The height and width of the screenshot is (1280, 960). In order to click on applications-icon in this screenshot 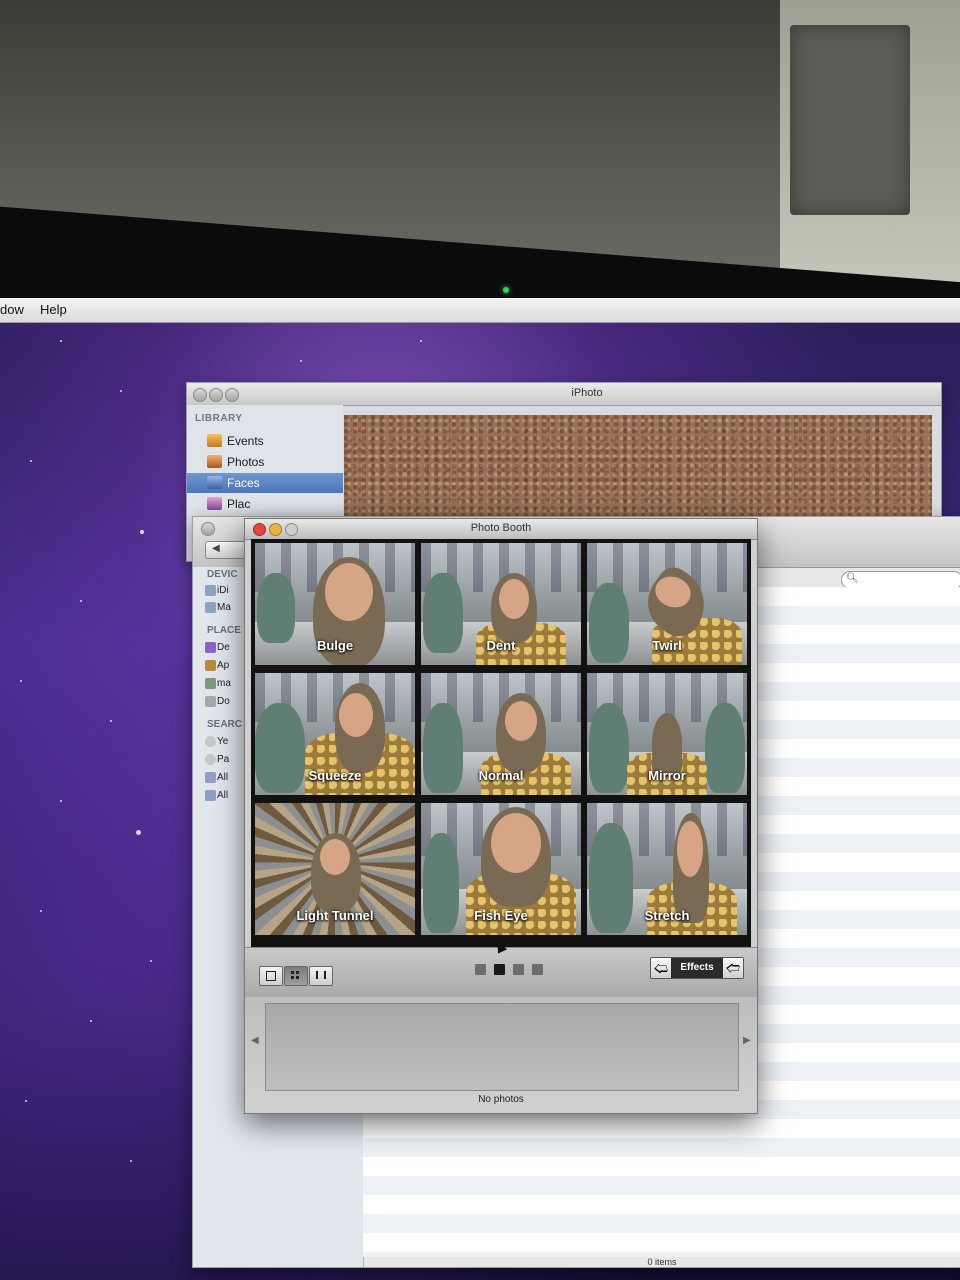, I will do `click(210, 665)`.